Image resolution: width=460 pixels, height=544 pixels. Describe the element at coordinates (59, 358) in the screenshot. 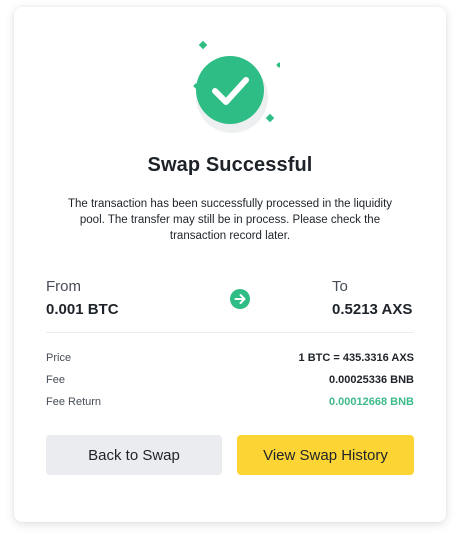

I see `price-label: Price` at that location.